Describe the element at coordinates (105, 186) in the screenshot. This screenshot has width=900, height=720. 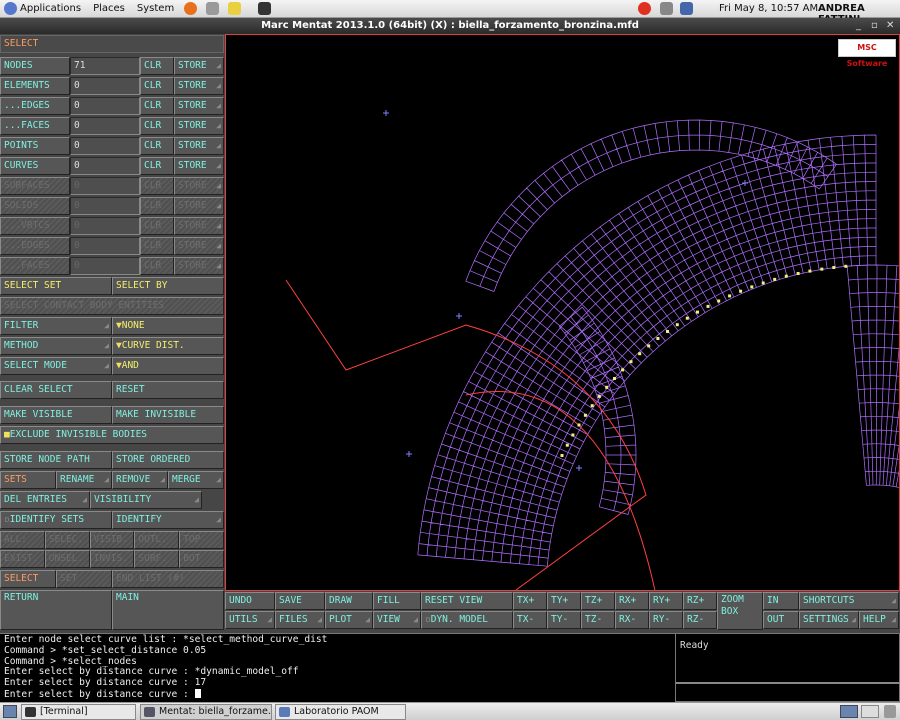
I see `select-6-count: 0` at that location.